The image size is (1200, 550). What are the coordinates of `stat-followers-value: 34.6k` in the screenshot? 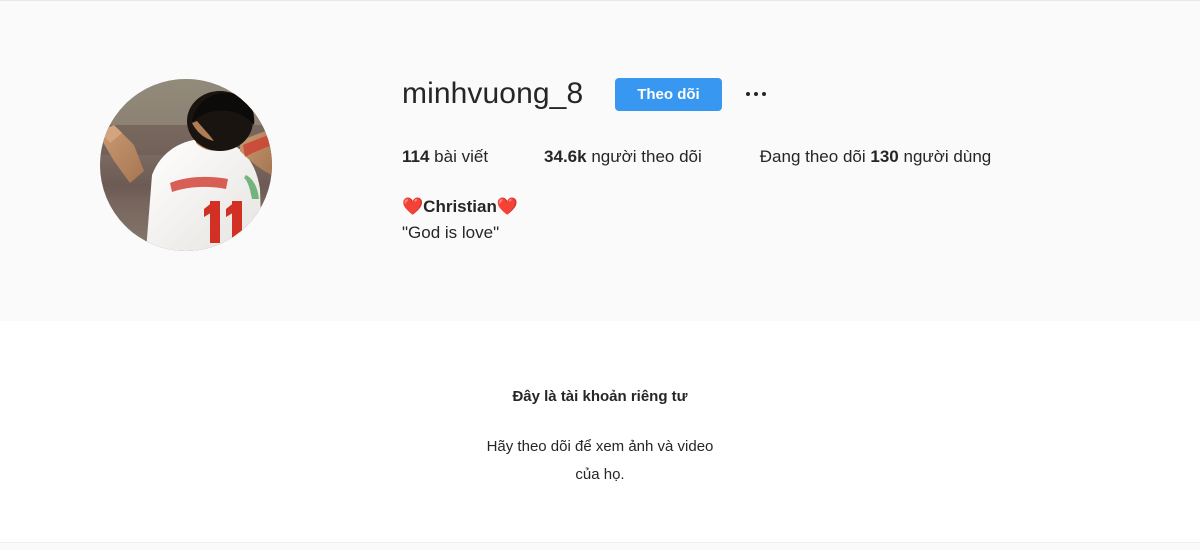 It's located at (565, 156).